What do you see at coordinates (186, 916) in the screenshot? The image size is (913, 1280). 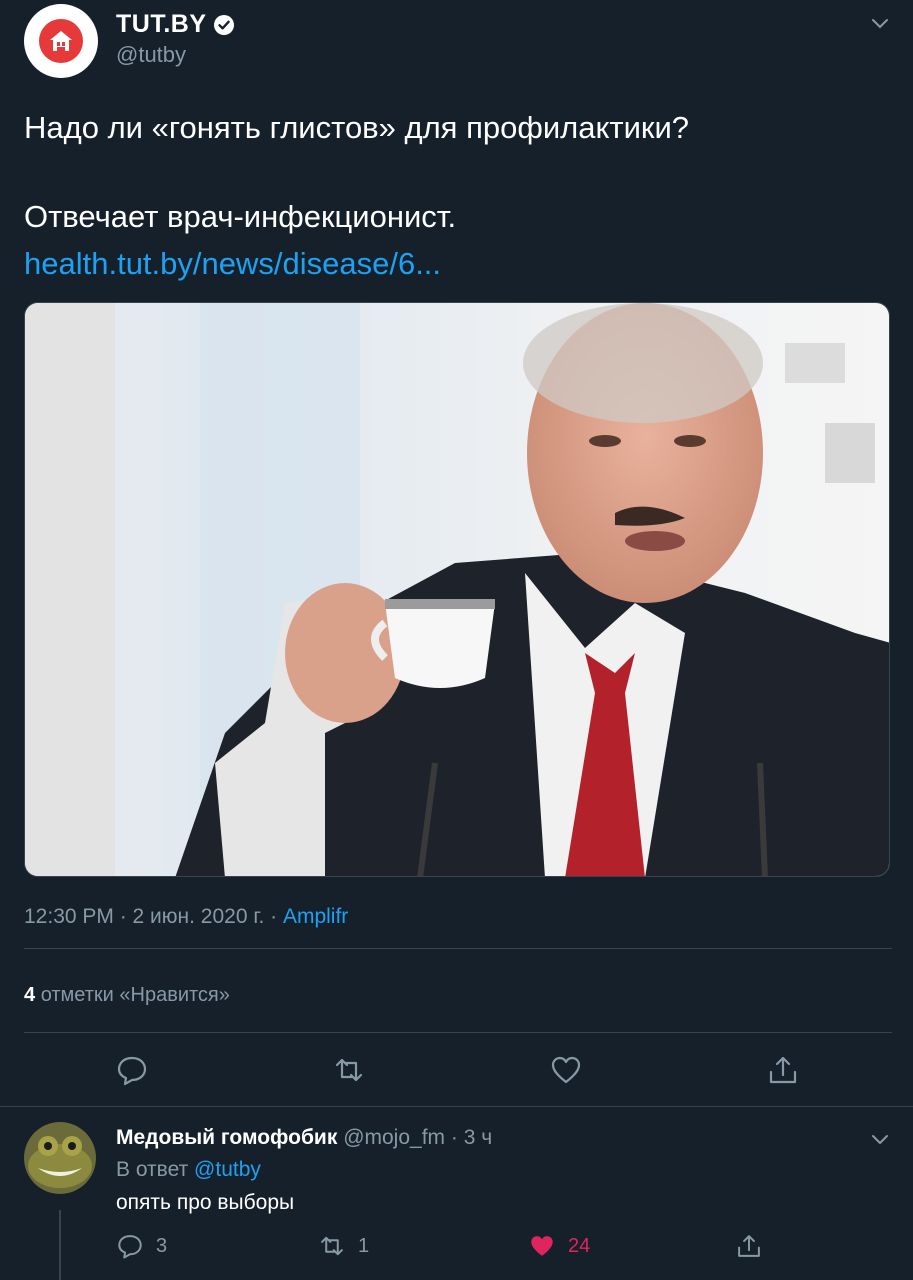 I see `tweet-timestamp: 12:30 PM · 2 июн. 2020 г. · Amplifr` at bounding box center [186, 916].